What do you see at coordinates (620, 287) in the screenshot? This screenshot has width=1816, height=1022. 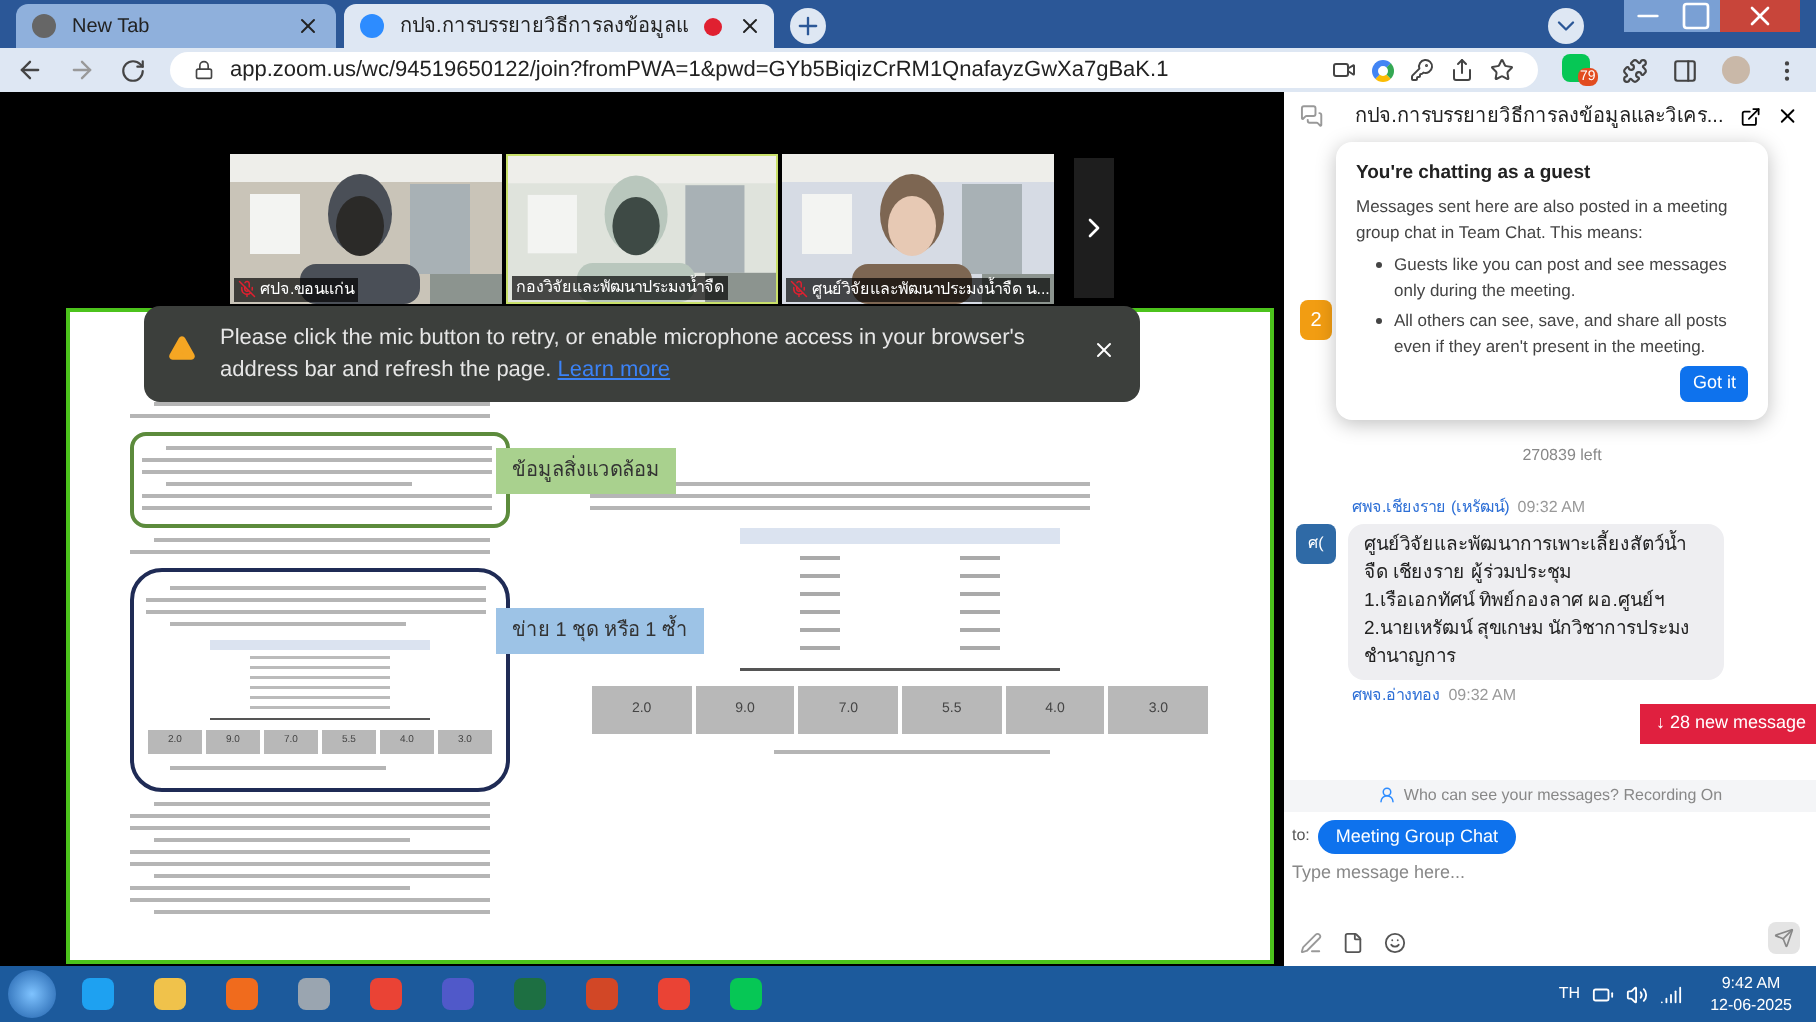 I see `participant-name: กองวิจัยและพัฒนาประมงน้ำจืด` at bounding box center [620, 287].